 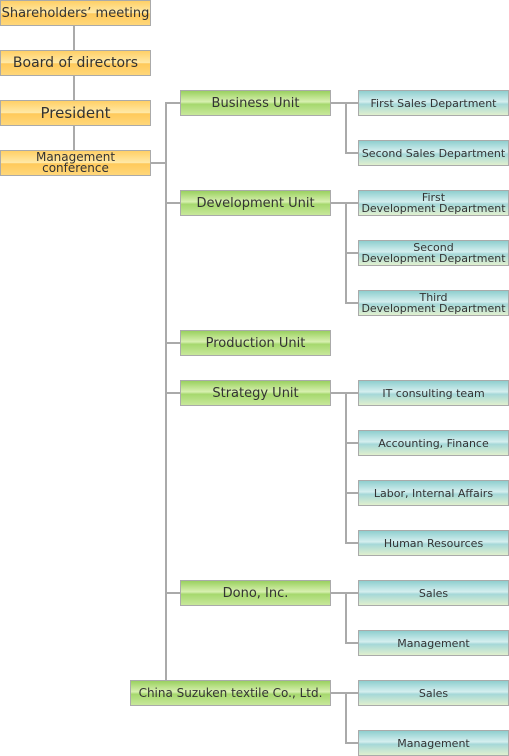 What do you see at coordinates (75, 13) in the screenshot?
I see `shareholders-meeting-box: Shareholders’ meeting` at bounding box center [75, 13].